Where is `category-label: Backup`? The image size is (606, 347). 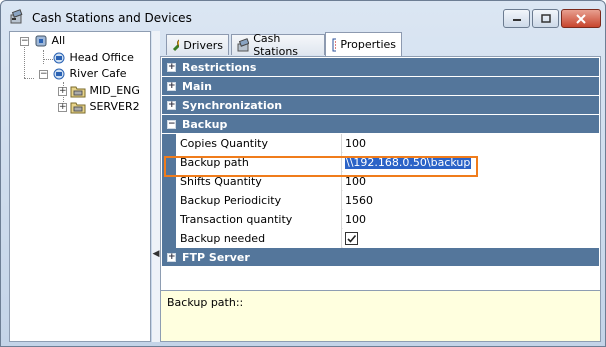 category-label: Backup is located at coordinates (205, 124).